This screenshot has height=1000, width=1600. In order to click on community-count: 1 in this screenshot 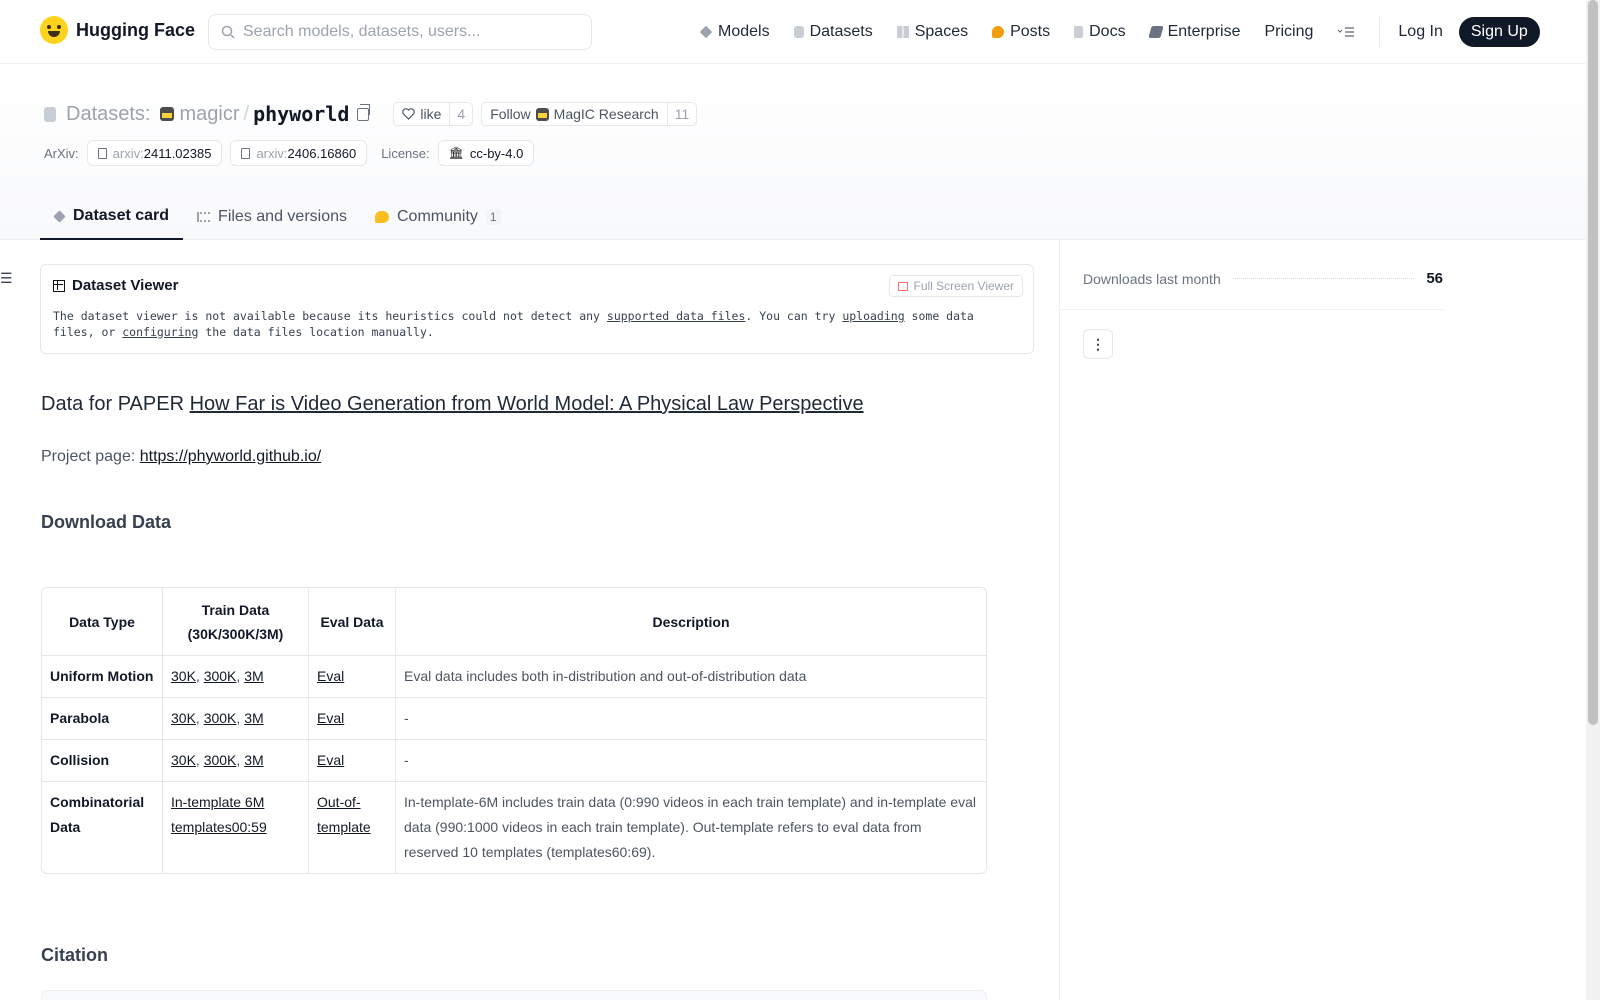, I will do `click(493, 217)`.